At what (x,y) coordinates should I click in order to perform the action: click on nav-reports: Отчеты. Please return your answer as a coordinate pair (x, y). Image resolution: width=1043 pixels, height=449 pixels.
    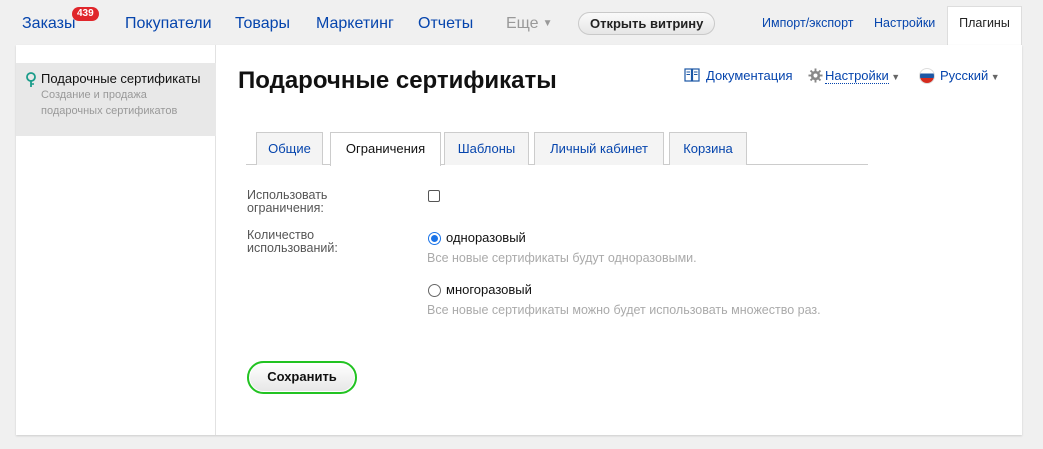
    Looking at the image, I should click on (445, 24).